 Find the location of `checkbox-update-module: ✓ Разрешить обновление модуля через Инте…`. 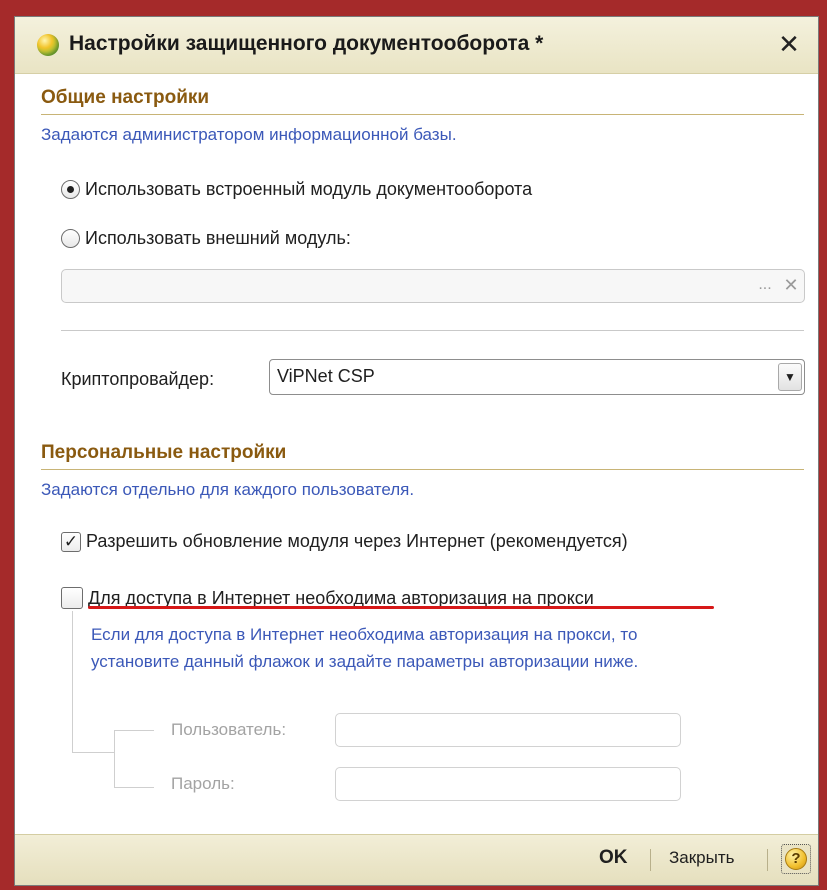

checkbox-update-module: ✓ Разрешить обновление модуля через Инте… is located at coordinates (344, 541).